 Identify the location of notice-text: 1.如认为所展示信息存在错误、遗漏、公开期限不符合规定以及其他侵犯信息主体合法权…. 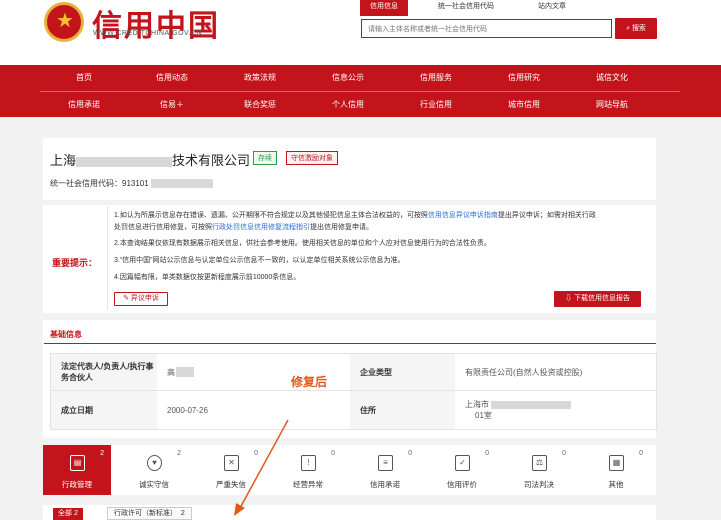
(271, 215).